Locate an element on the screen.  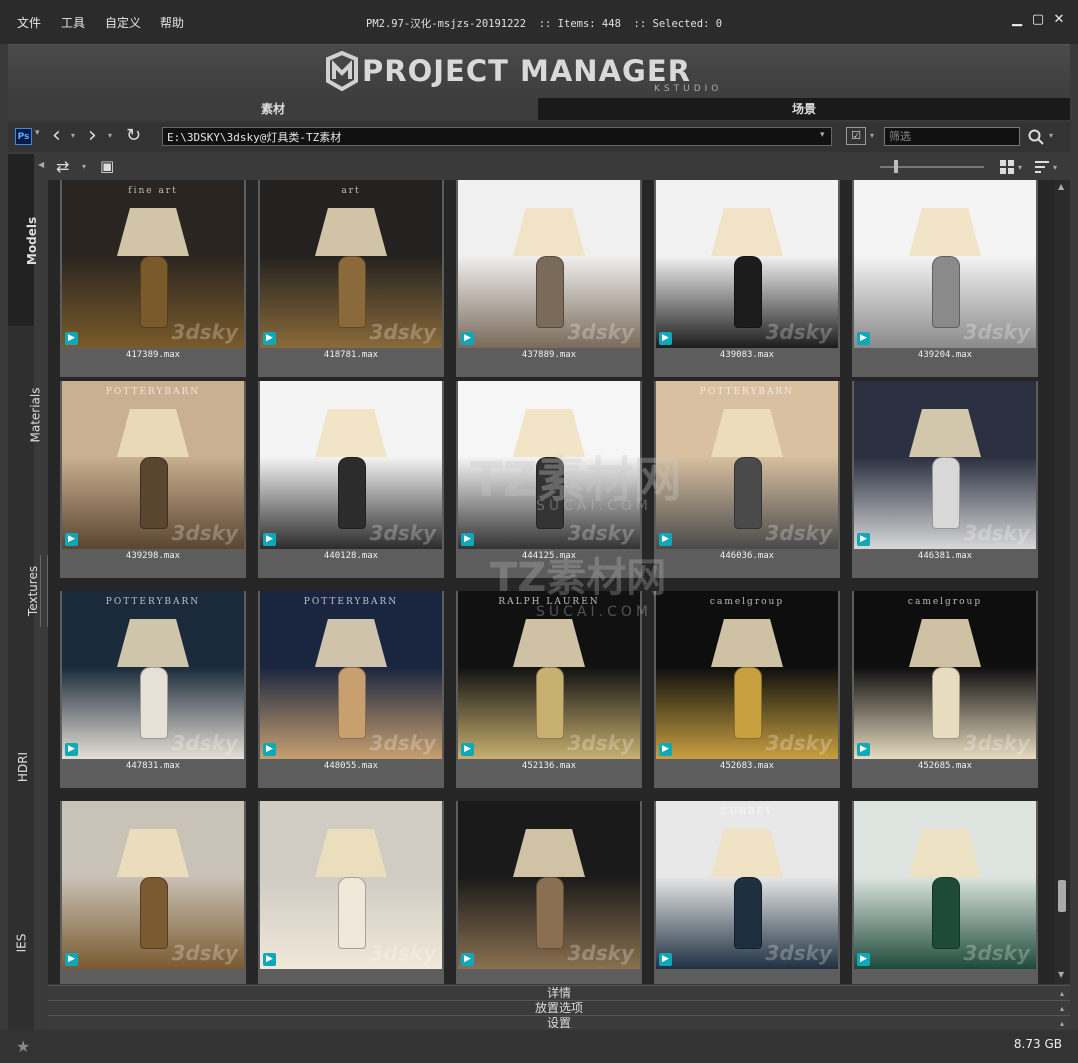
selection-filter-icon: ☑ is located at coordinates (856, 136).